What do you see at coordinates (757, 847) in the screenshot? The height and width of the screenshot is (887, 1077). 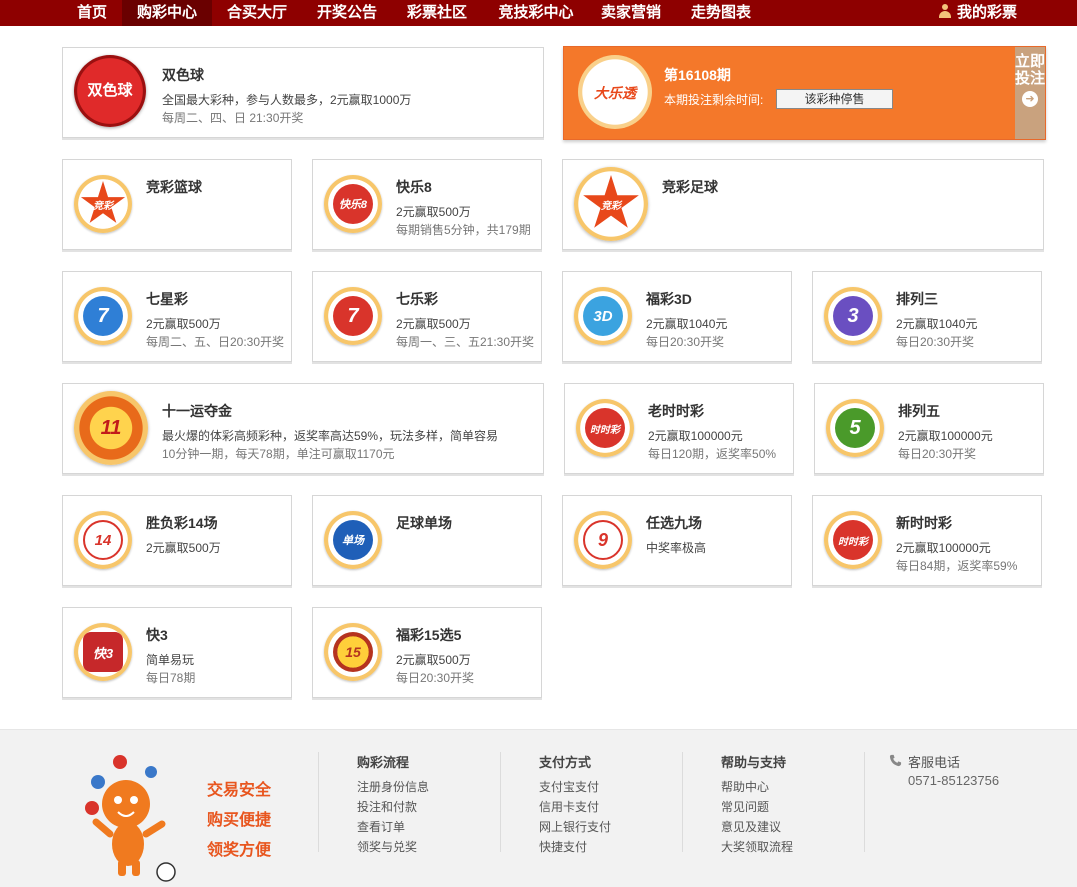 I see `footer-link: 大奖领取流程` at bounding box center [757, 847].